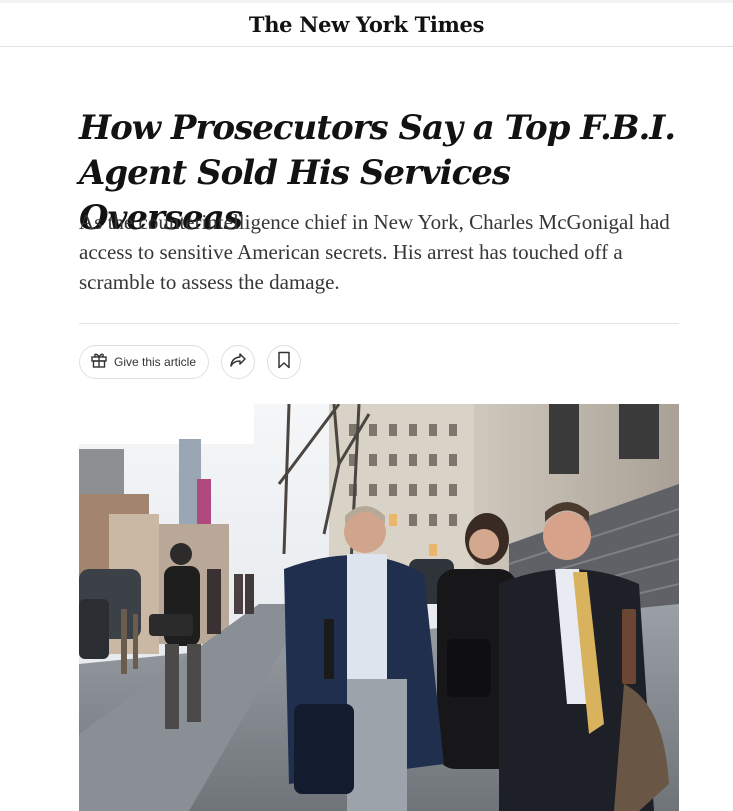 The width and height of the screenshot is (733, 811). Describe the element at coordinates (379, 323) in the screenshot. I see `divider` at that location.